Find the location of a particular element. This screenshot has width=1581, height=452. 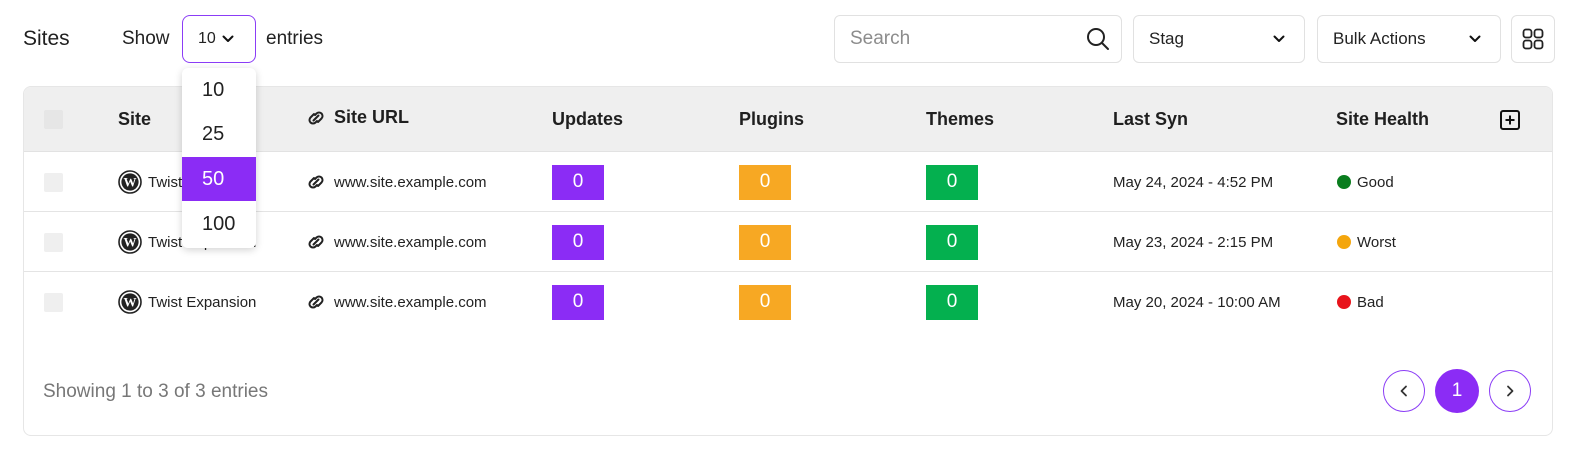

site-health-cell: Good is located at coordinates (1365, 182).